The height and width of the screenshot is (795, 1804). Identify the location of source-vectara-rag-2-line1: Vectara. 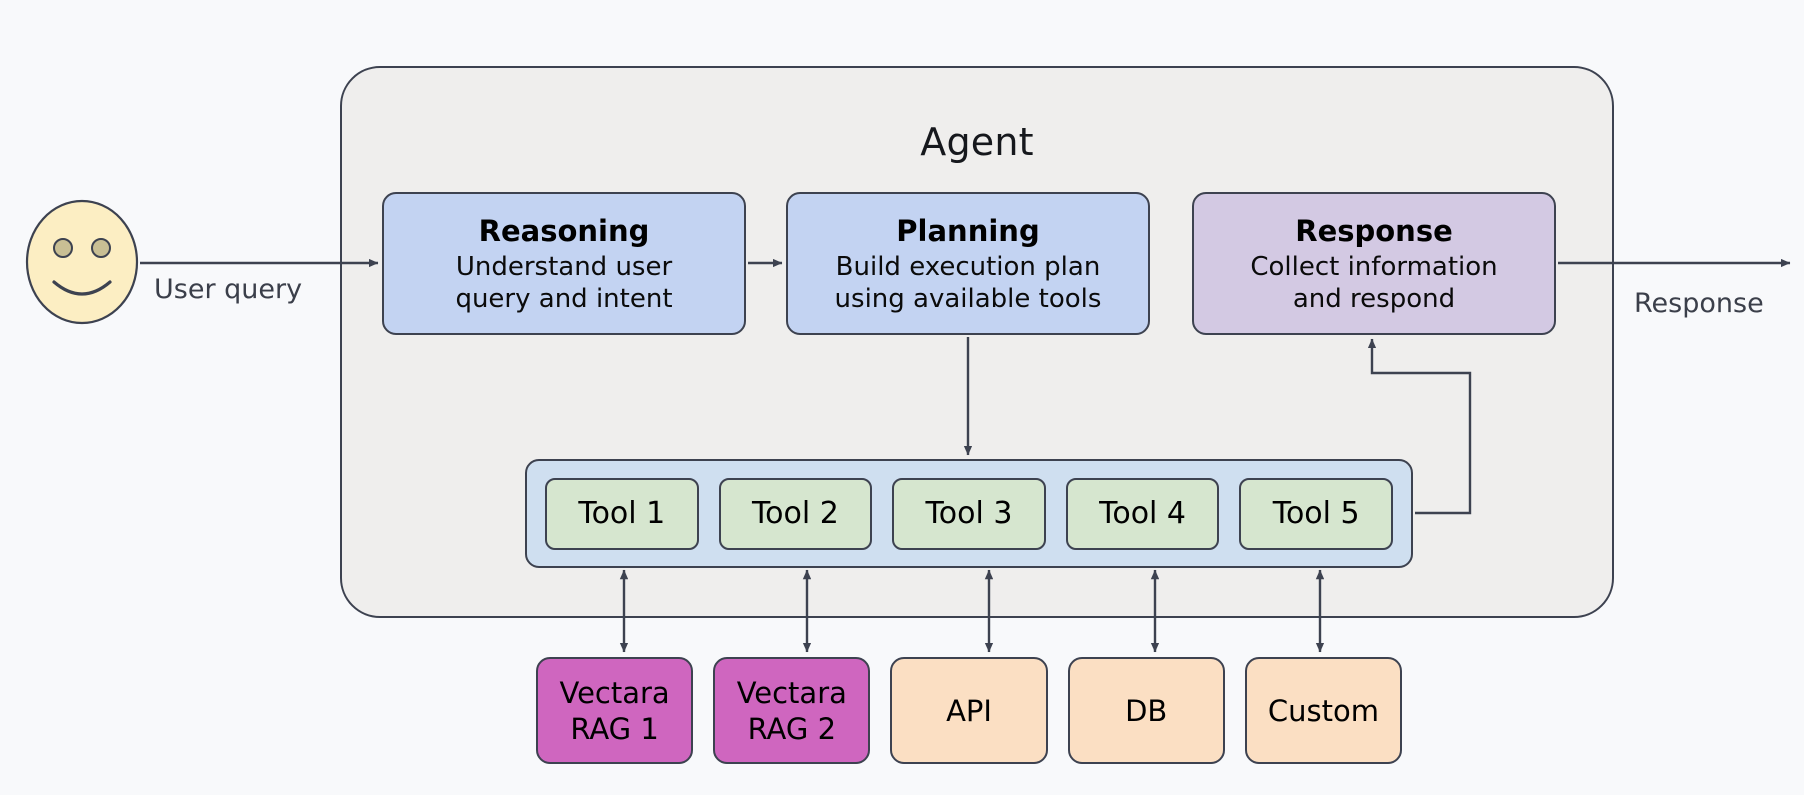
(791, 692).